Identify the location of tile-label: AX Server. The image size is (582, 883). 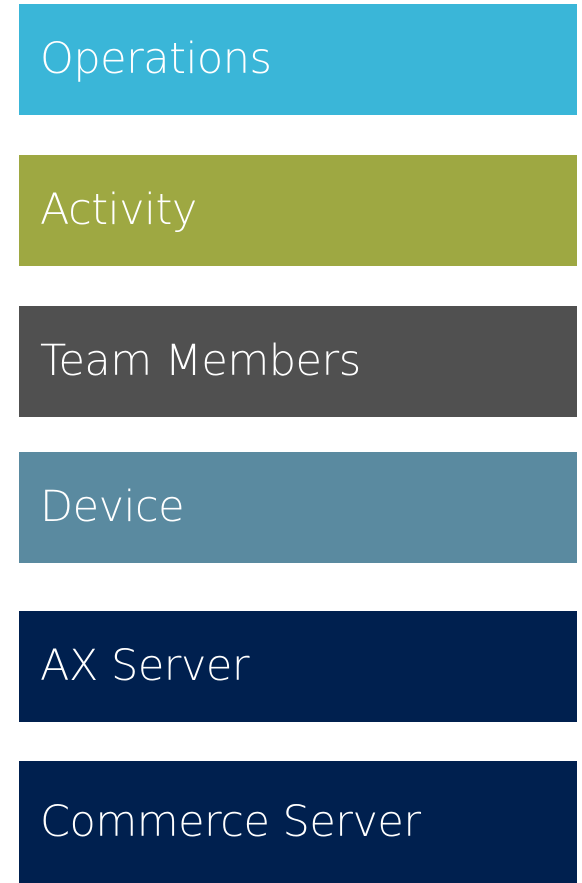
(145, 666).